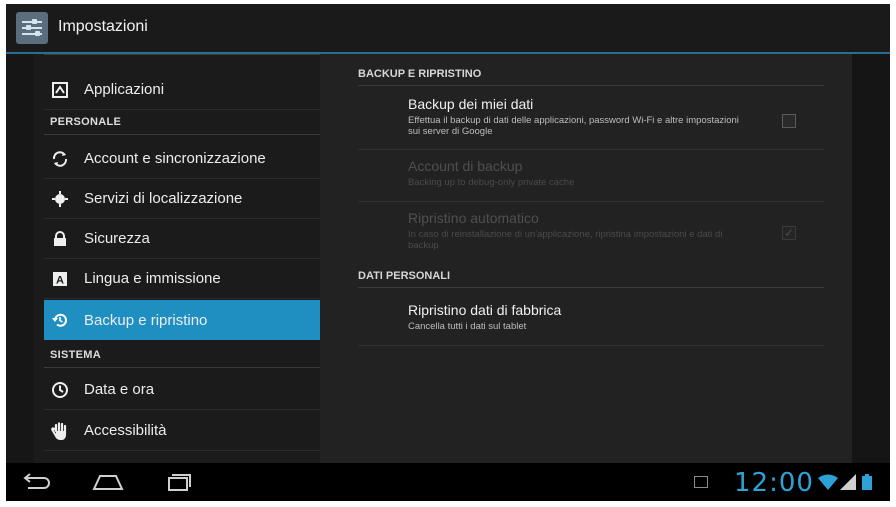  Describe the element at coordinates (448, 482) in the screenshot. I see `system-nav-bar: 12:00` at that location.